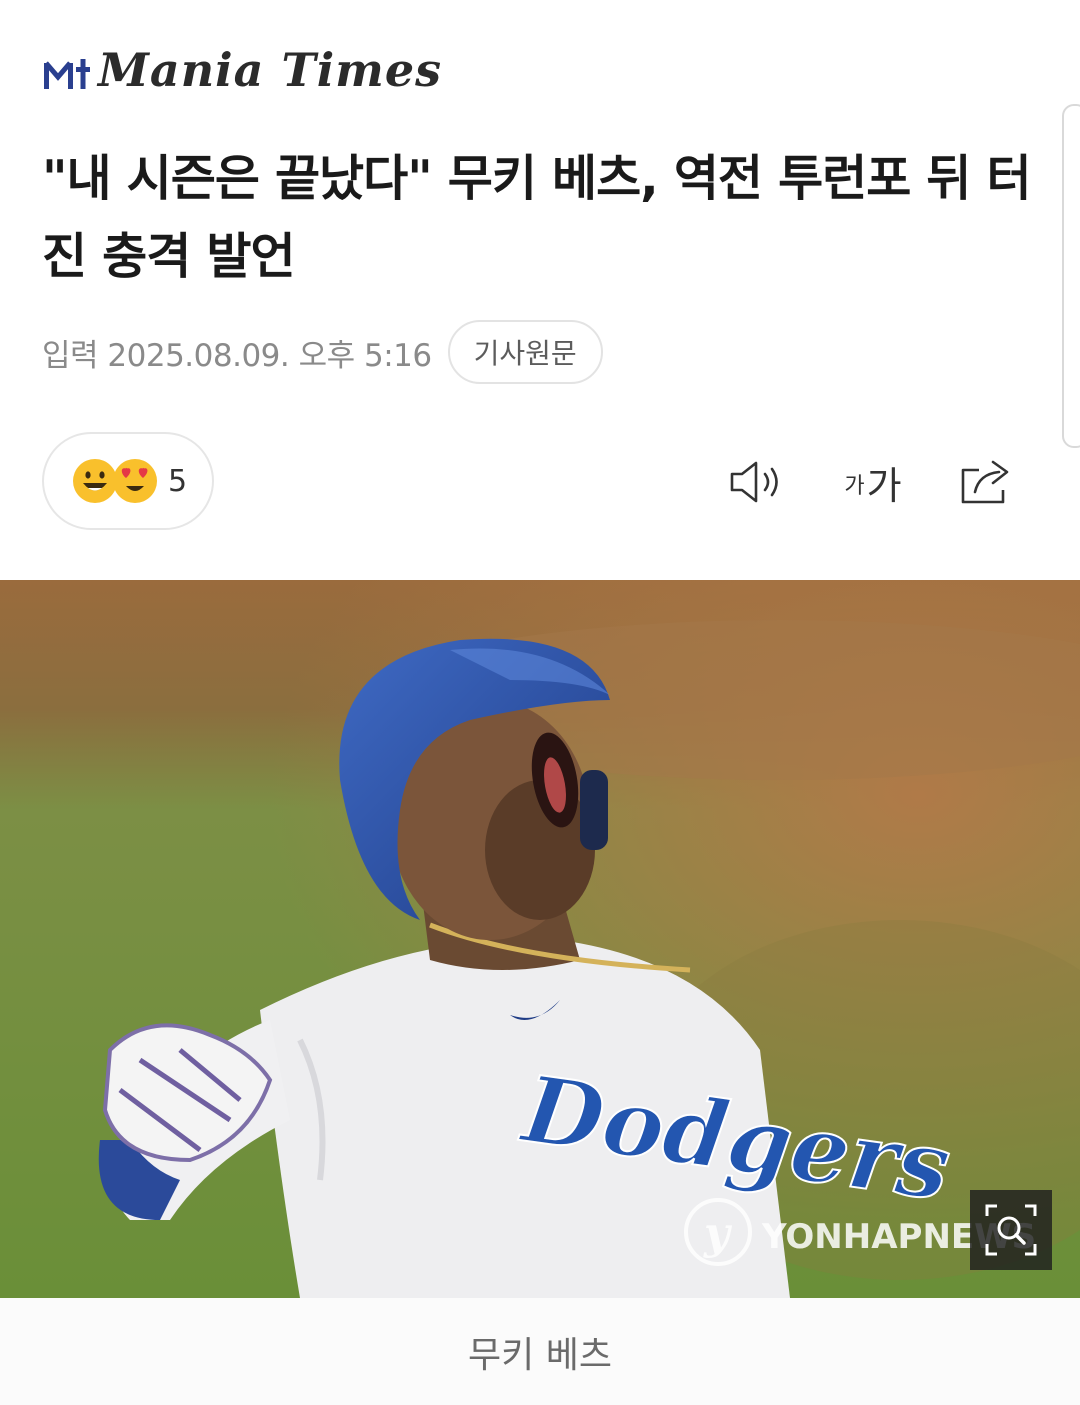  I want to click on site-logo: Mania Times, so click(242, 70).